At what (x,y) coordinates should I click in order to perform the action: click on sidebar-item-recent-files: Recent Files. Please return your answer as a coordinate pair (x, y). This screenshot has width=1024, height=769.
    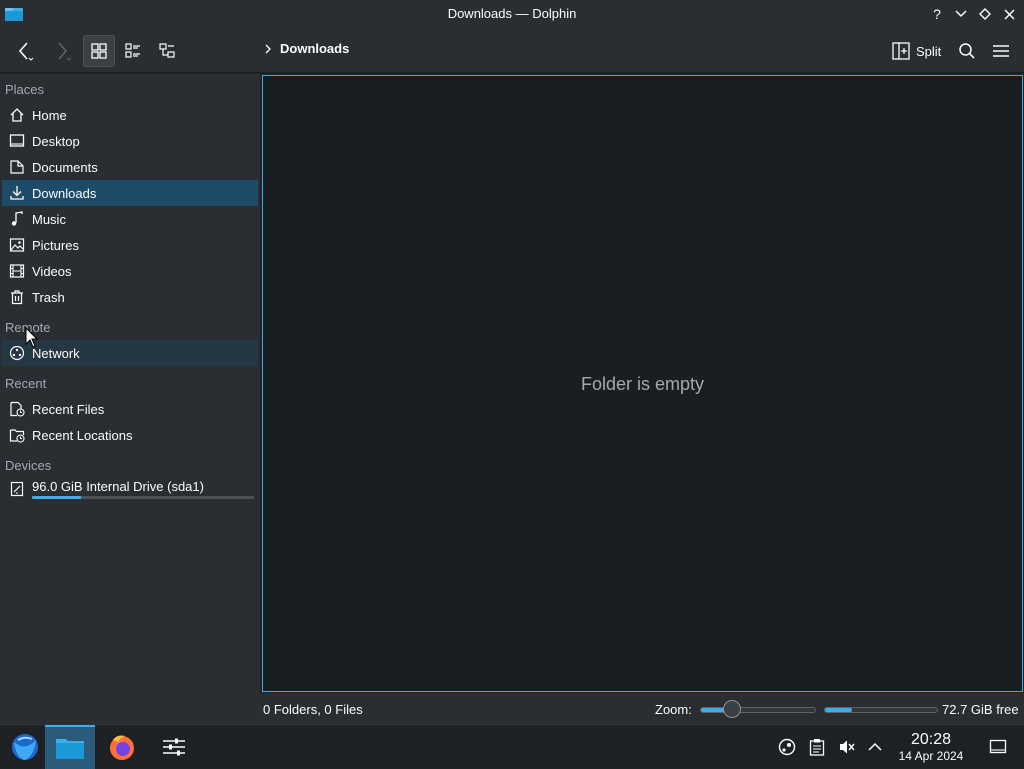
    Looking at the image, I should click on (130, 409).